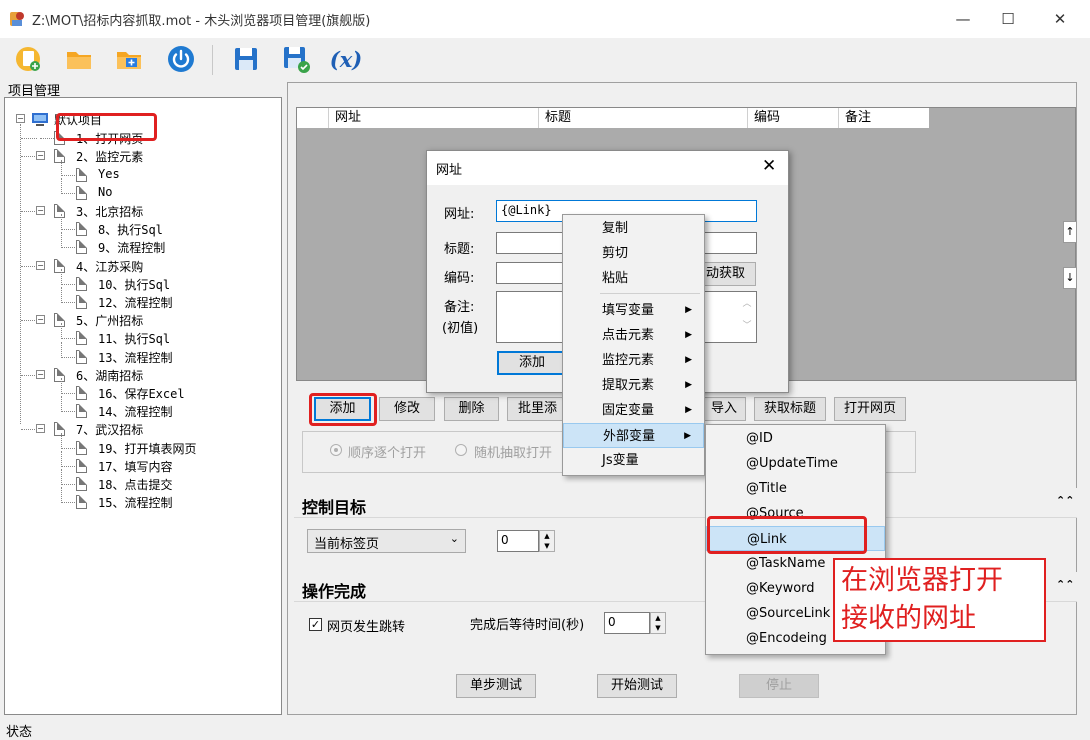 This screenshot has height=740, width=1090. Describe the element at coordinates (315, 624) in the screenshot. I see `page-jump-checkbox: ✓` at that location.